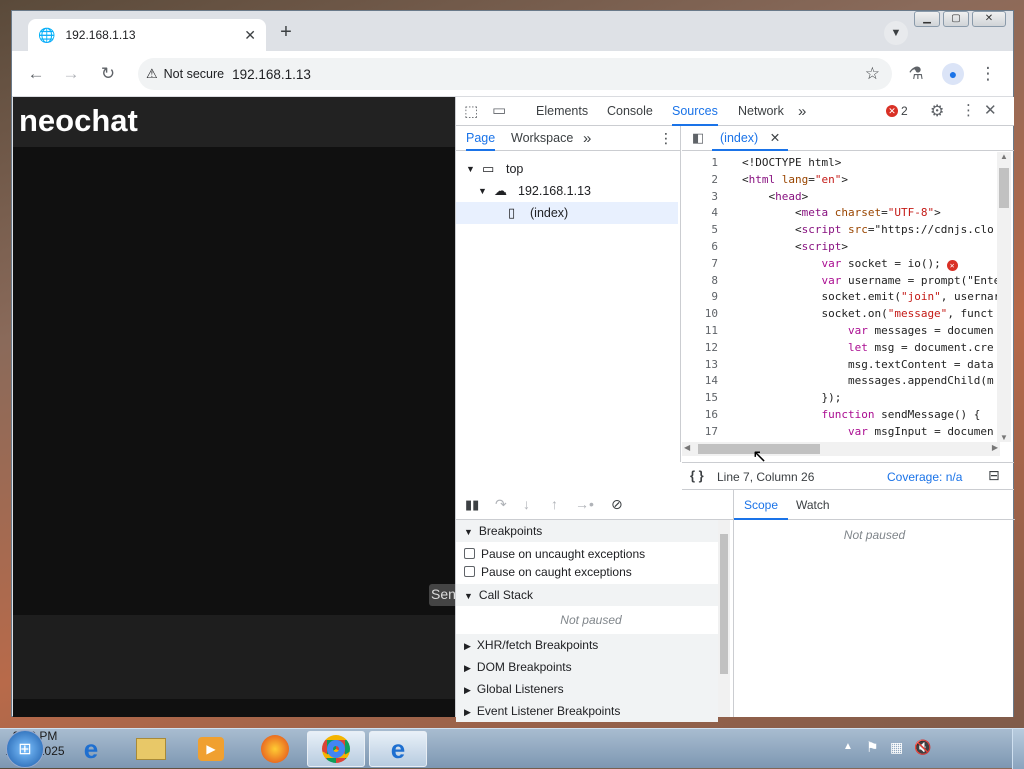 The height and width of the screenshot is (769, 1024). What do you see at coordinates (25, 749) in the screenshot?
I see `start-button-icon: ⊞` at bounding box center [25, 749].